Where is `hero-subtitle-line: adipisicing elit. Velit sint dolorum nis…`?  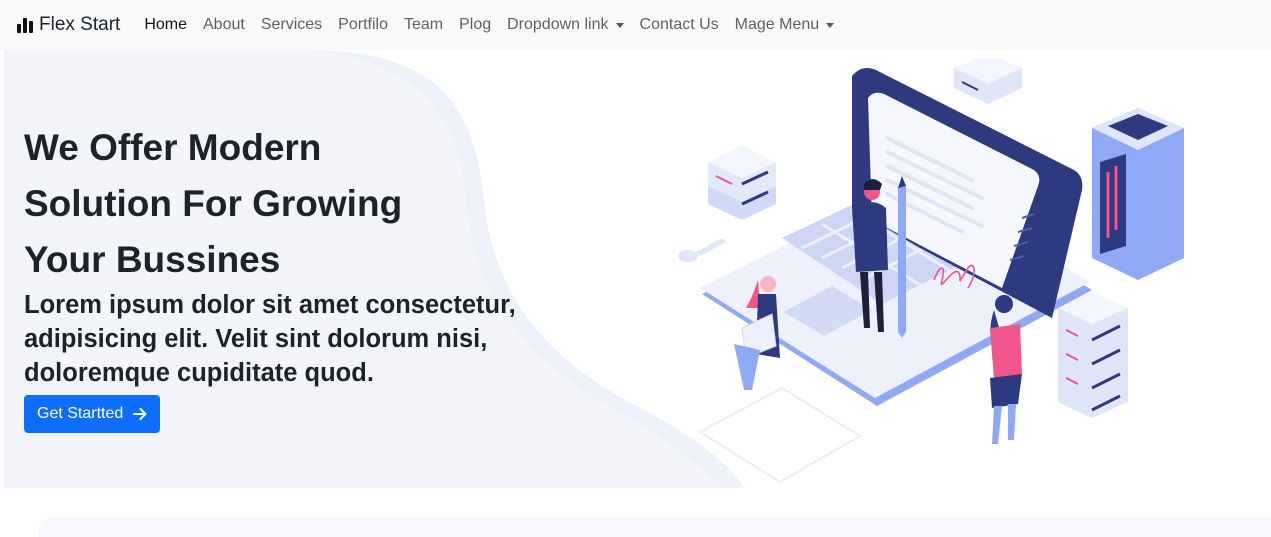 hero-subtitle-line: adipisicing elit. Velit sint dolorum nis… is located at coordinates (256, 339).